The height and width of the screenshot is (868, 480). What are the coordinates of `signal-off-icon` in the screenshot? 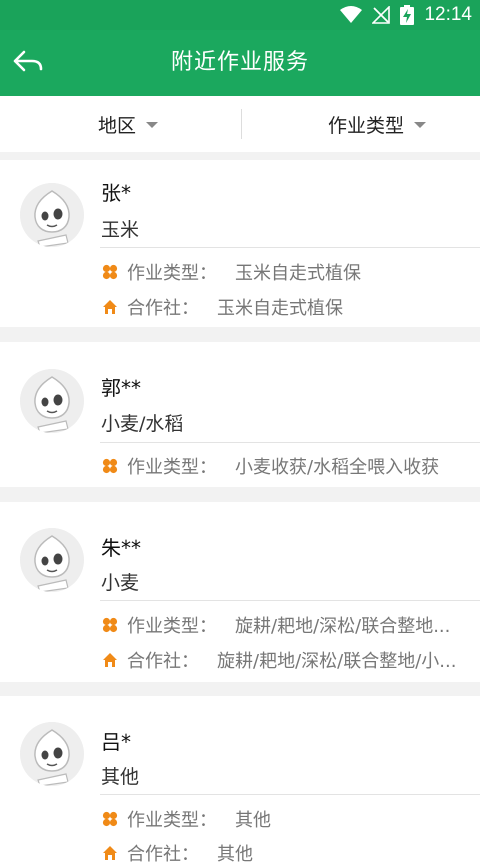 It's located at (381, 15).